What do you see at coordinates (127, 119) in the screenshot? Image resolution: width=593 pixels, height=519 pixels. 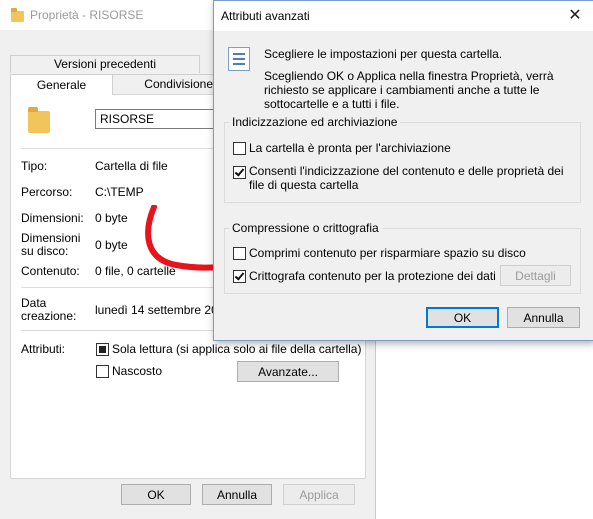 I see `folder-name-value: RISORSE` at bounding box center [127, 119].